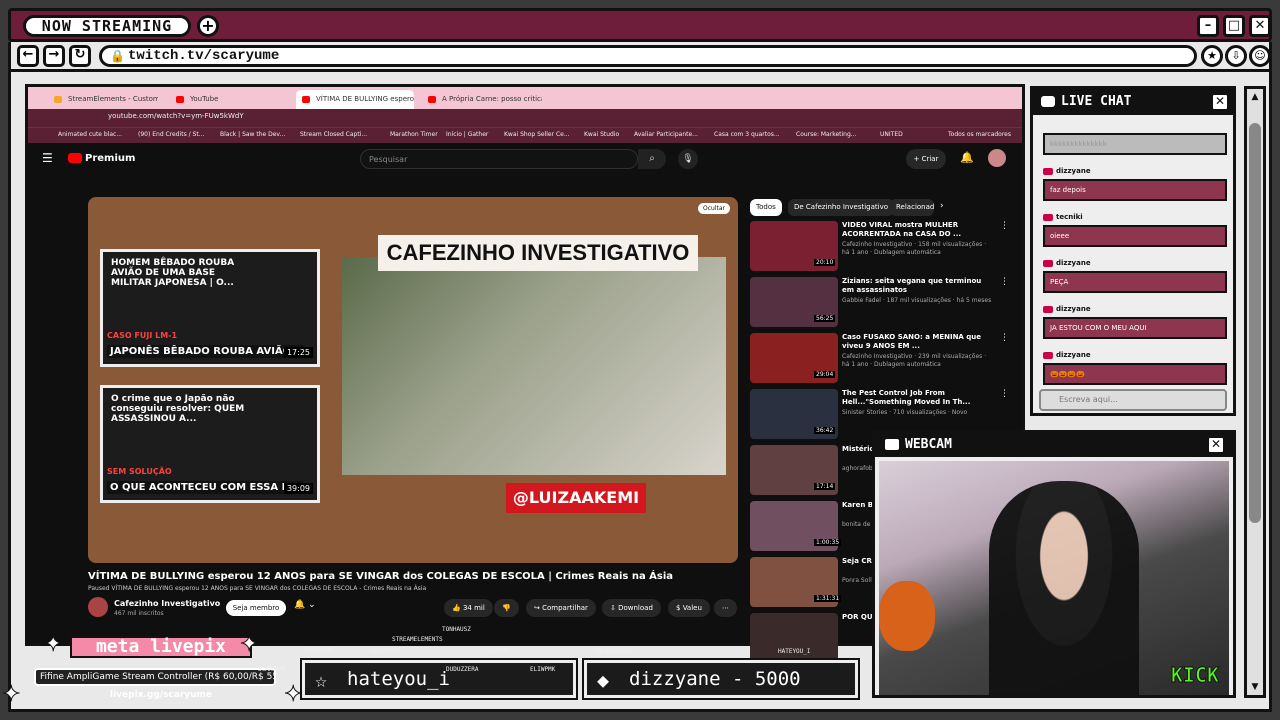  Describe the element at coordinates (912, 207) in the screenshot. I see `chip-related: Relacionados` at that location.